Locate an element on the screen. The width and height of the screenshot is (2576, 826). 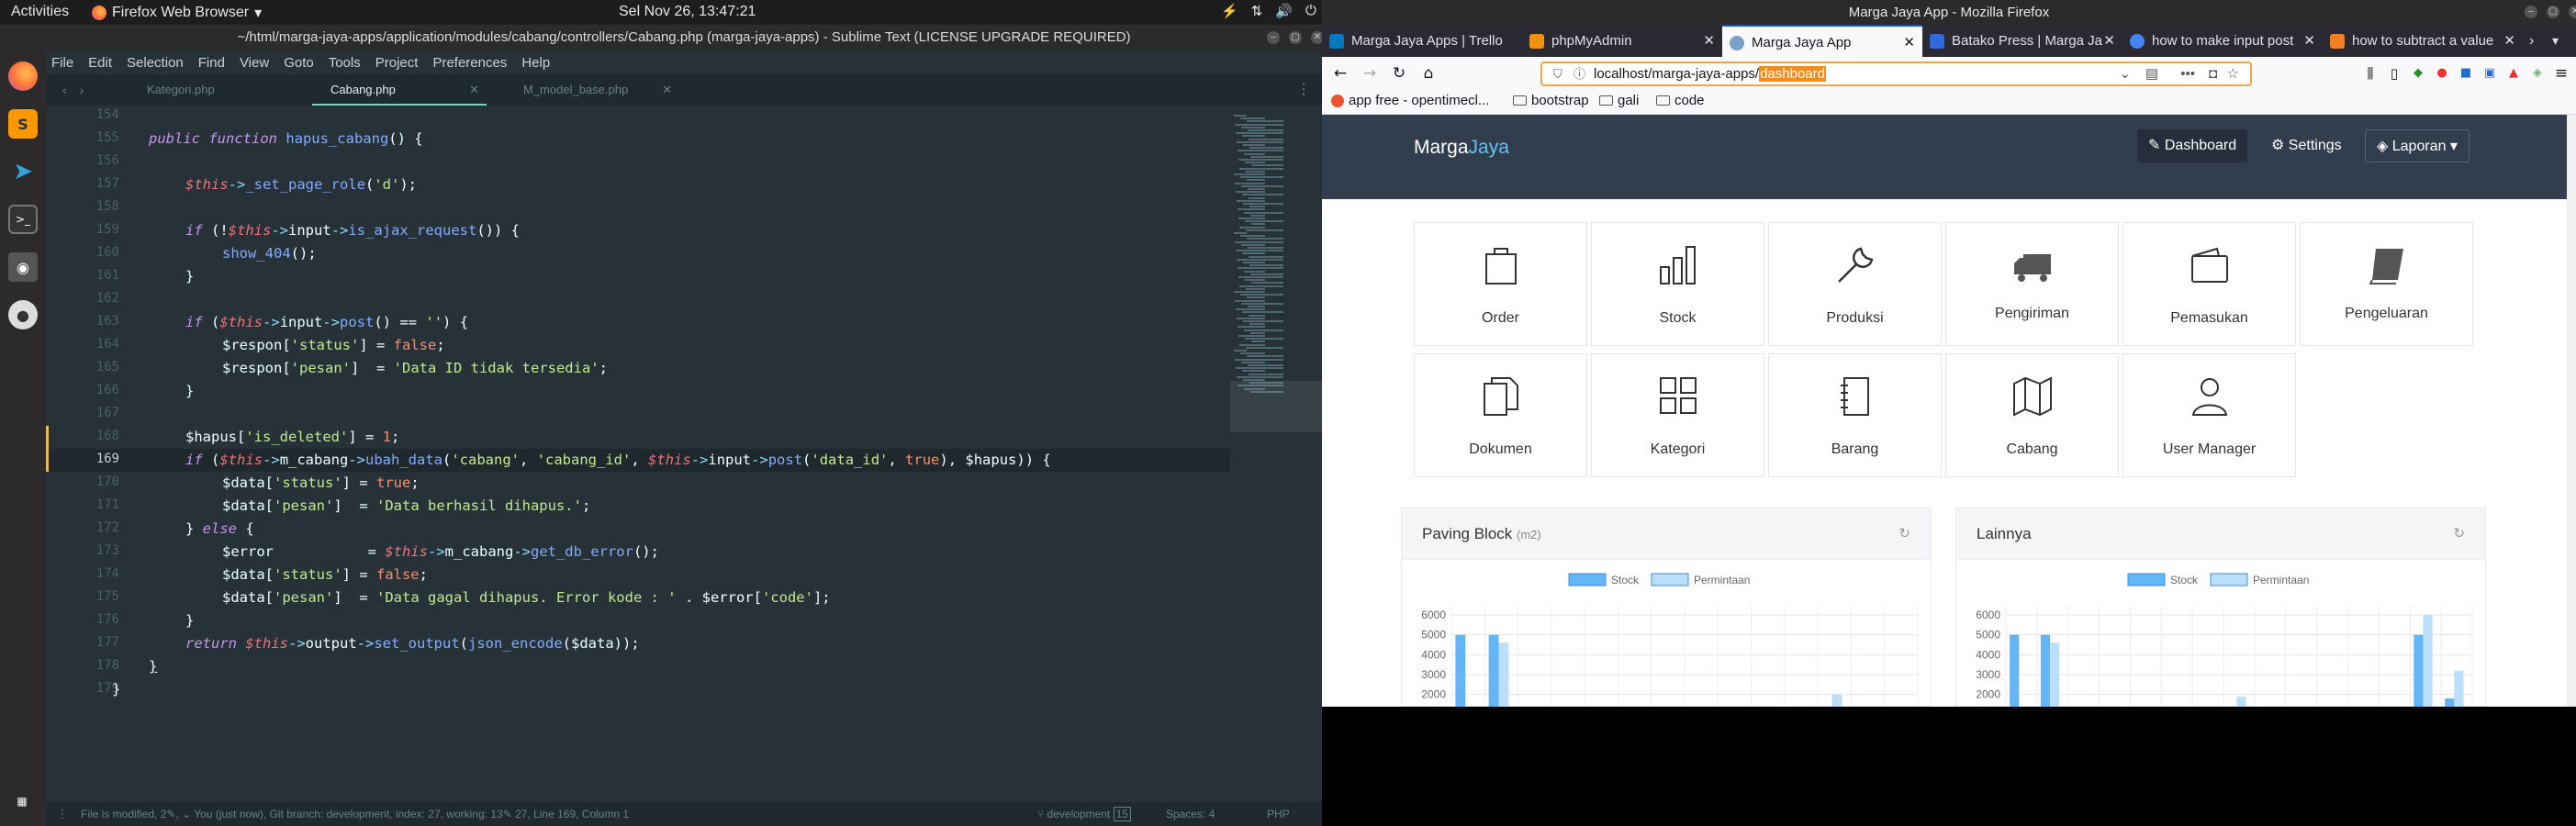
clock: Sel Nov 26, 13:47:21 is located at coordinates (687, 12).